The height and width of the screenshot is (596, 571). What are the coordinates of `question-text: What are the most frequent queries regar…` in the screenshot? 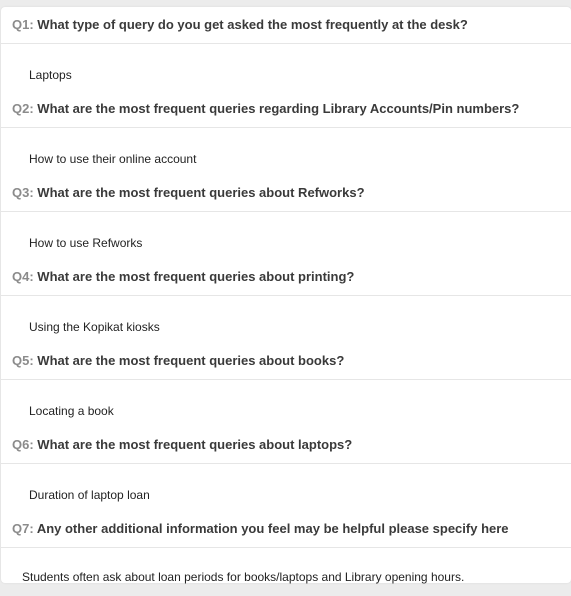 It's located at (278, 108).